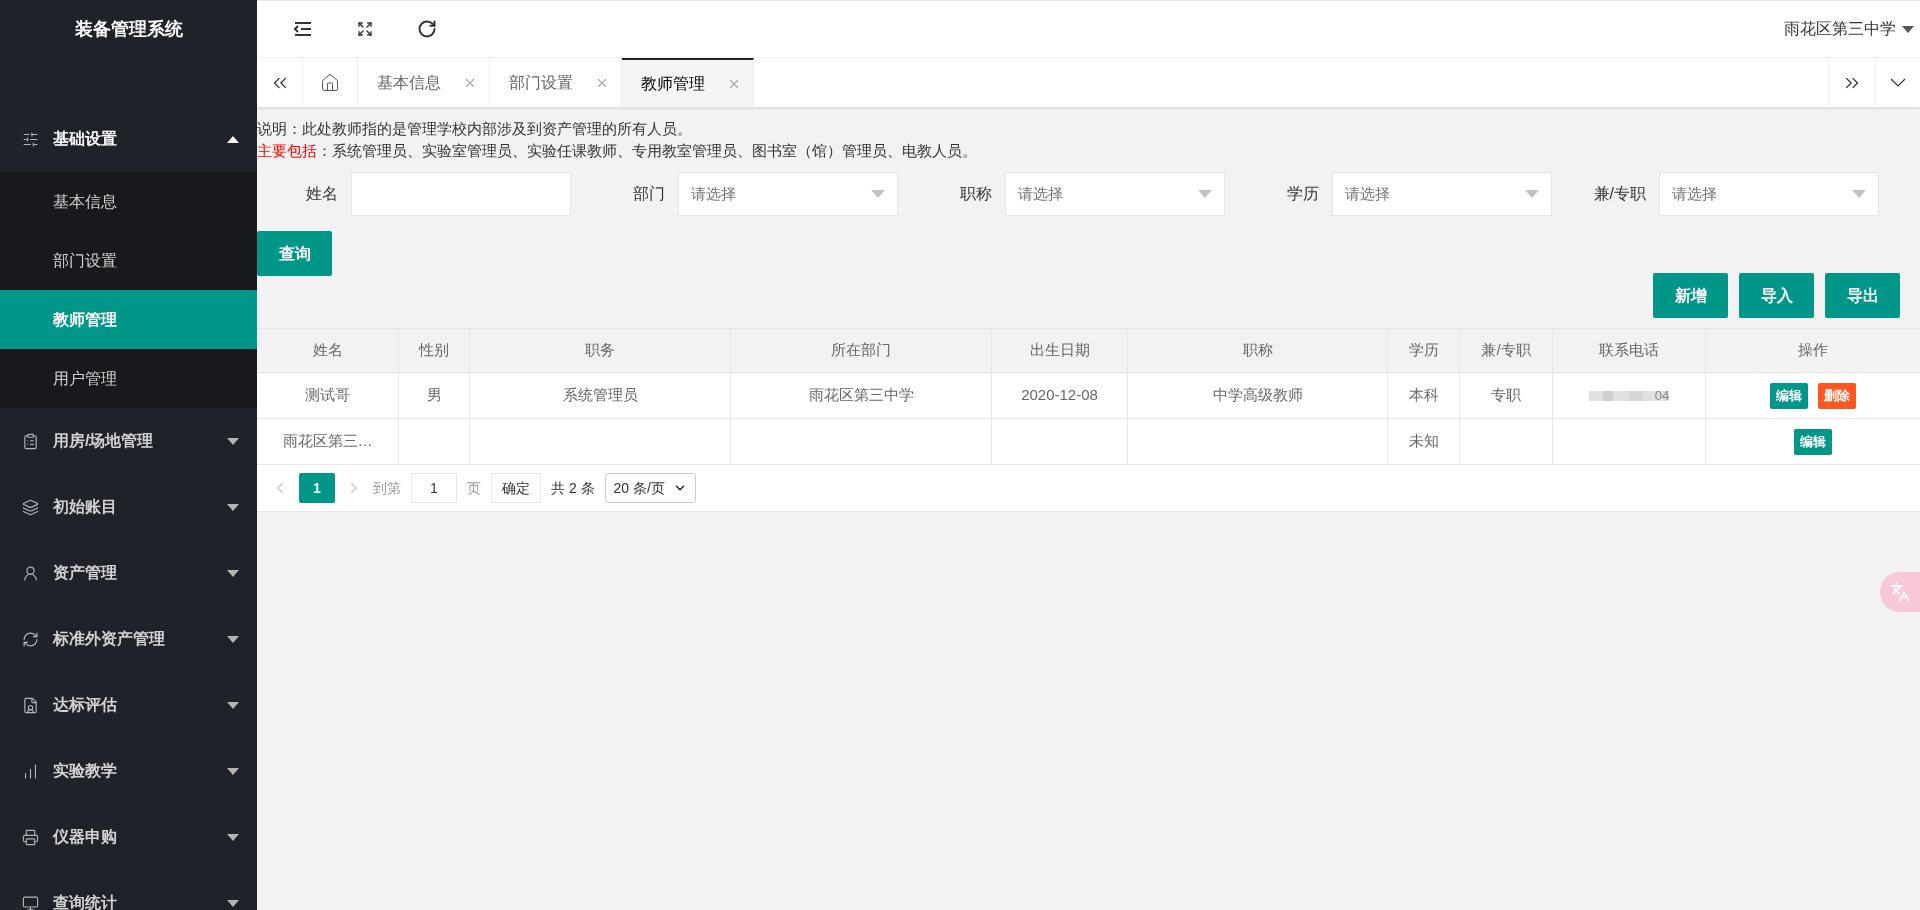 The height and width of the screenshot is (910, 1920). Describe the element at coordinates (617, 151) in the screenshot. I see `notice-text: 主要包括：系统管理员、实验室管理员、实验任课教师、专用教室管理员、图书室（馆）管理员、电教人员。` at that location.